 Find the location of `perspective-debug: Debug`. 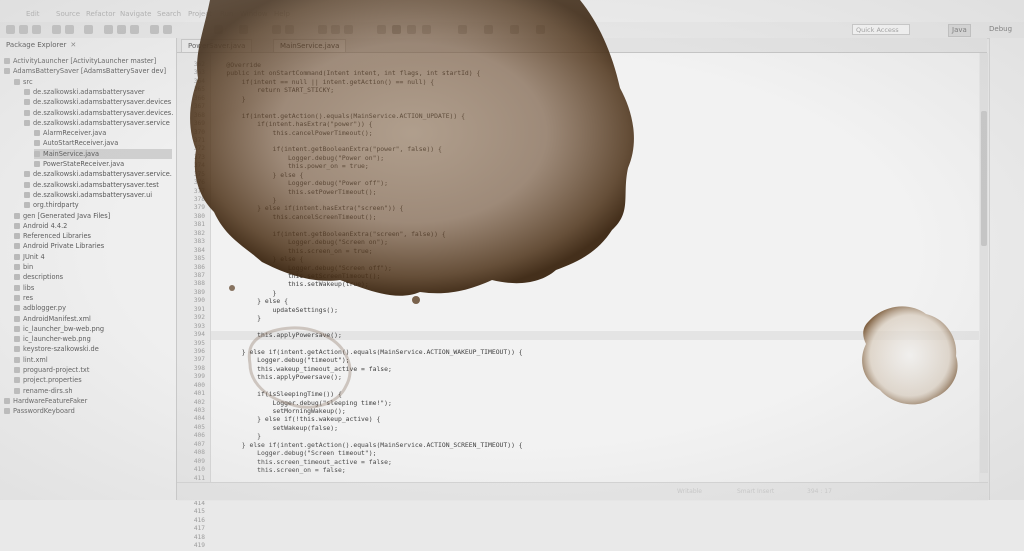

perspective-debug: Debug is located at coordinates (1000, 29).